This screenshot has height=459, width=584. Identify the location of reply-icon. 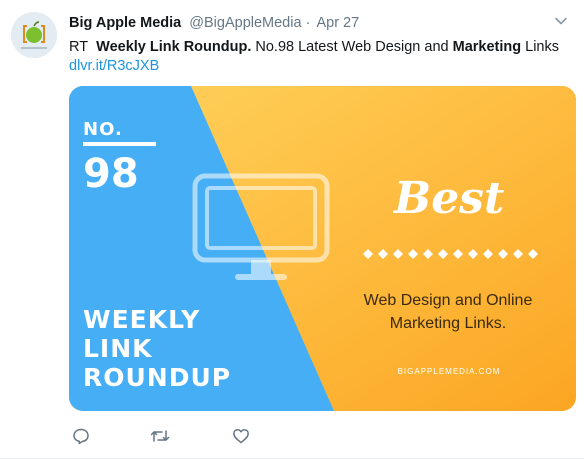
(81, 436).